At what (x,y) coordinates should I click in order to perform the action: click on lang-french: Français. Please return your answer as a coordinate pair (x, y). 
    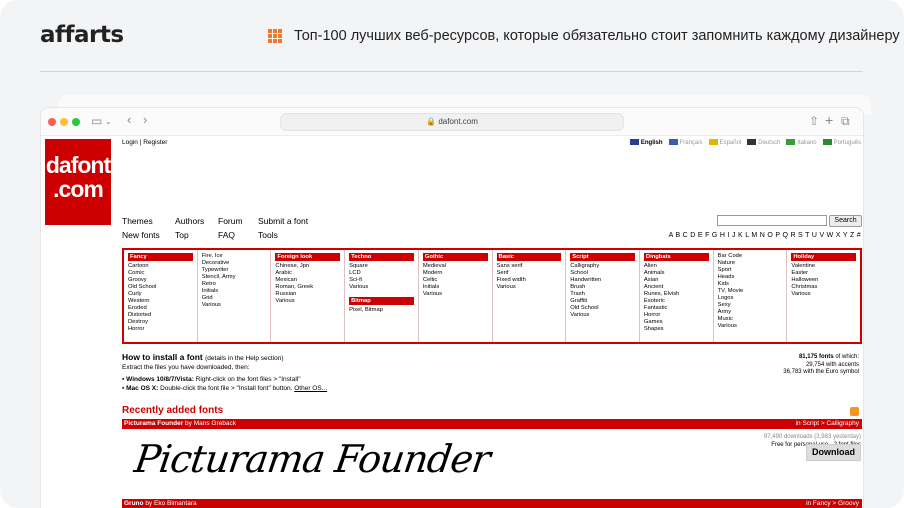
    Looking at the image, I should click on (685, 142).